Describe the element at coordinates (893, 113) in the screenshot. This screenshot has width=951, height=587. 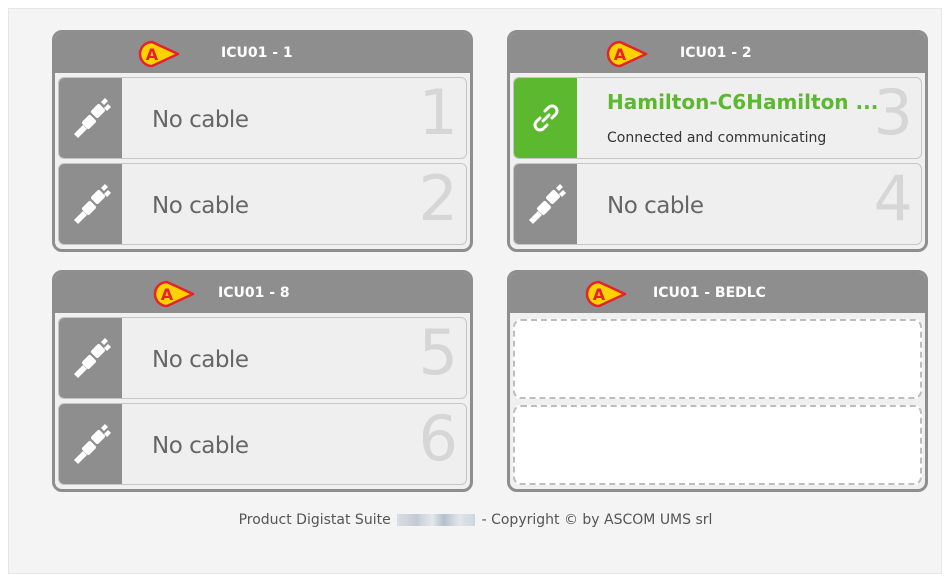
I see `slot-number: 3` at that location.